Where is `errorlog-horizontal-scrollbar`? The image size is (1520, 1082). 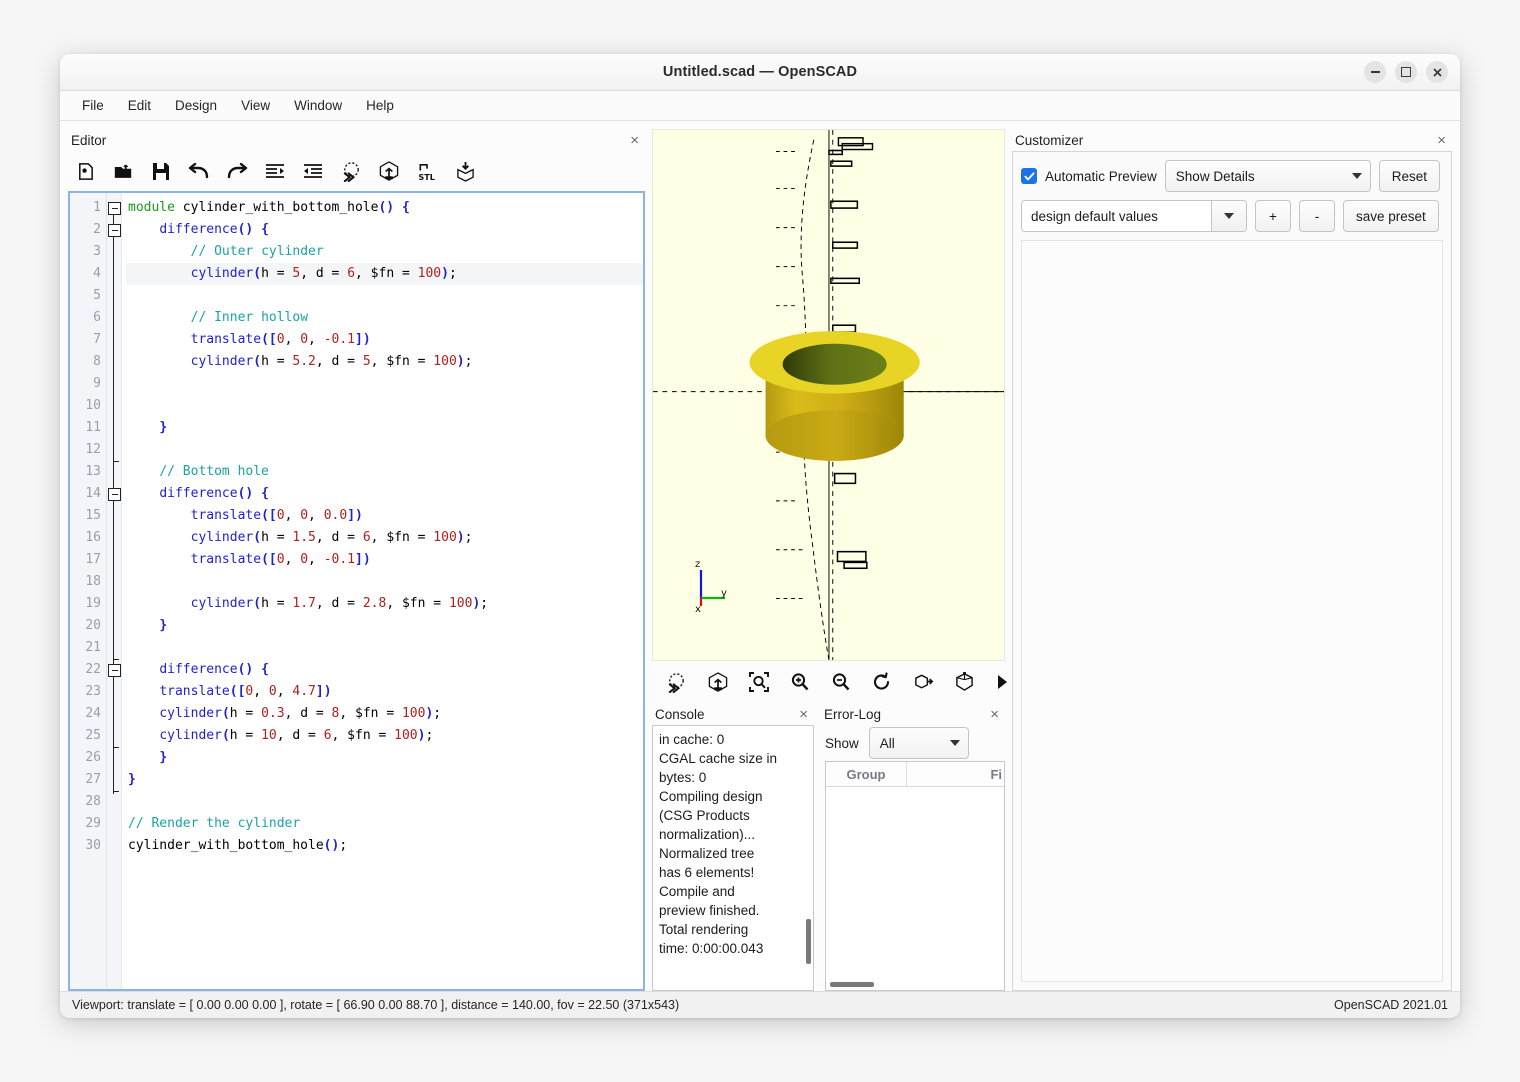
errorlog-horizontal-scrollbar is located at coordinates (852, 984).